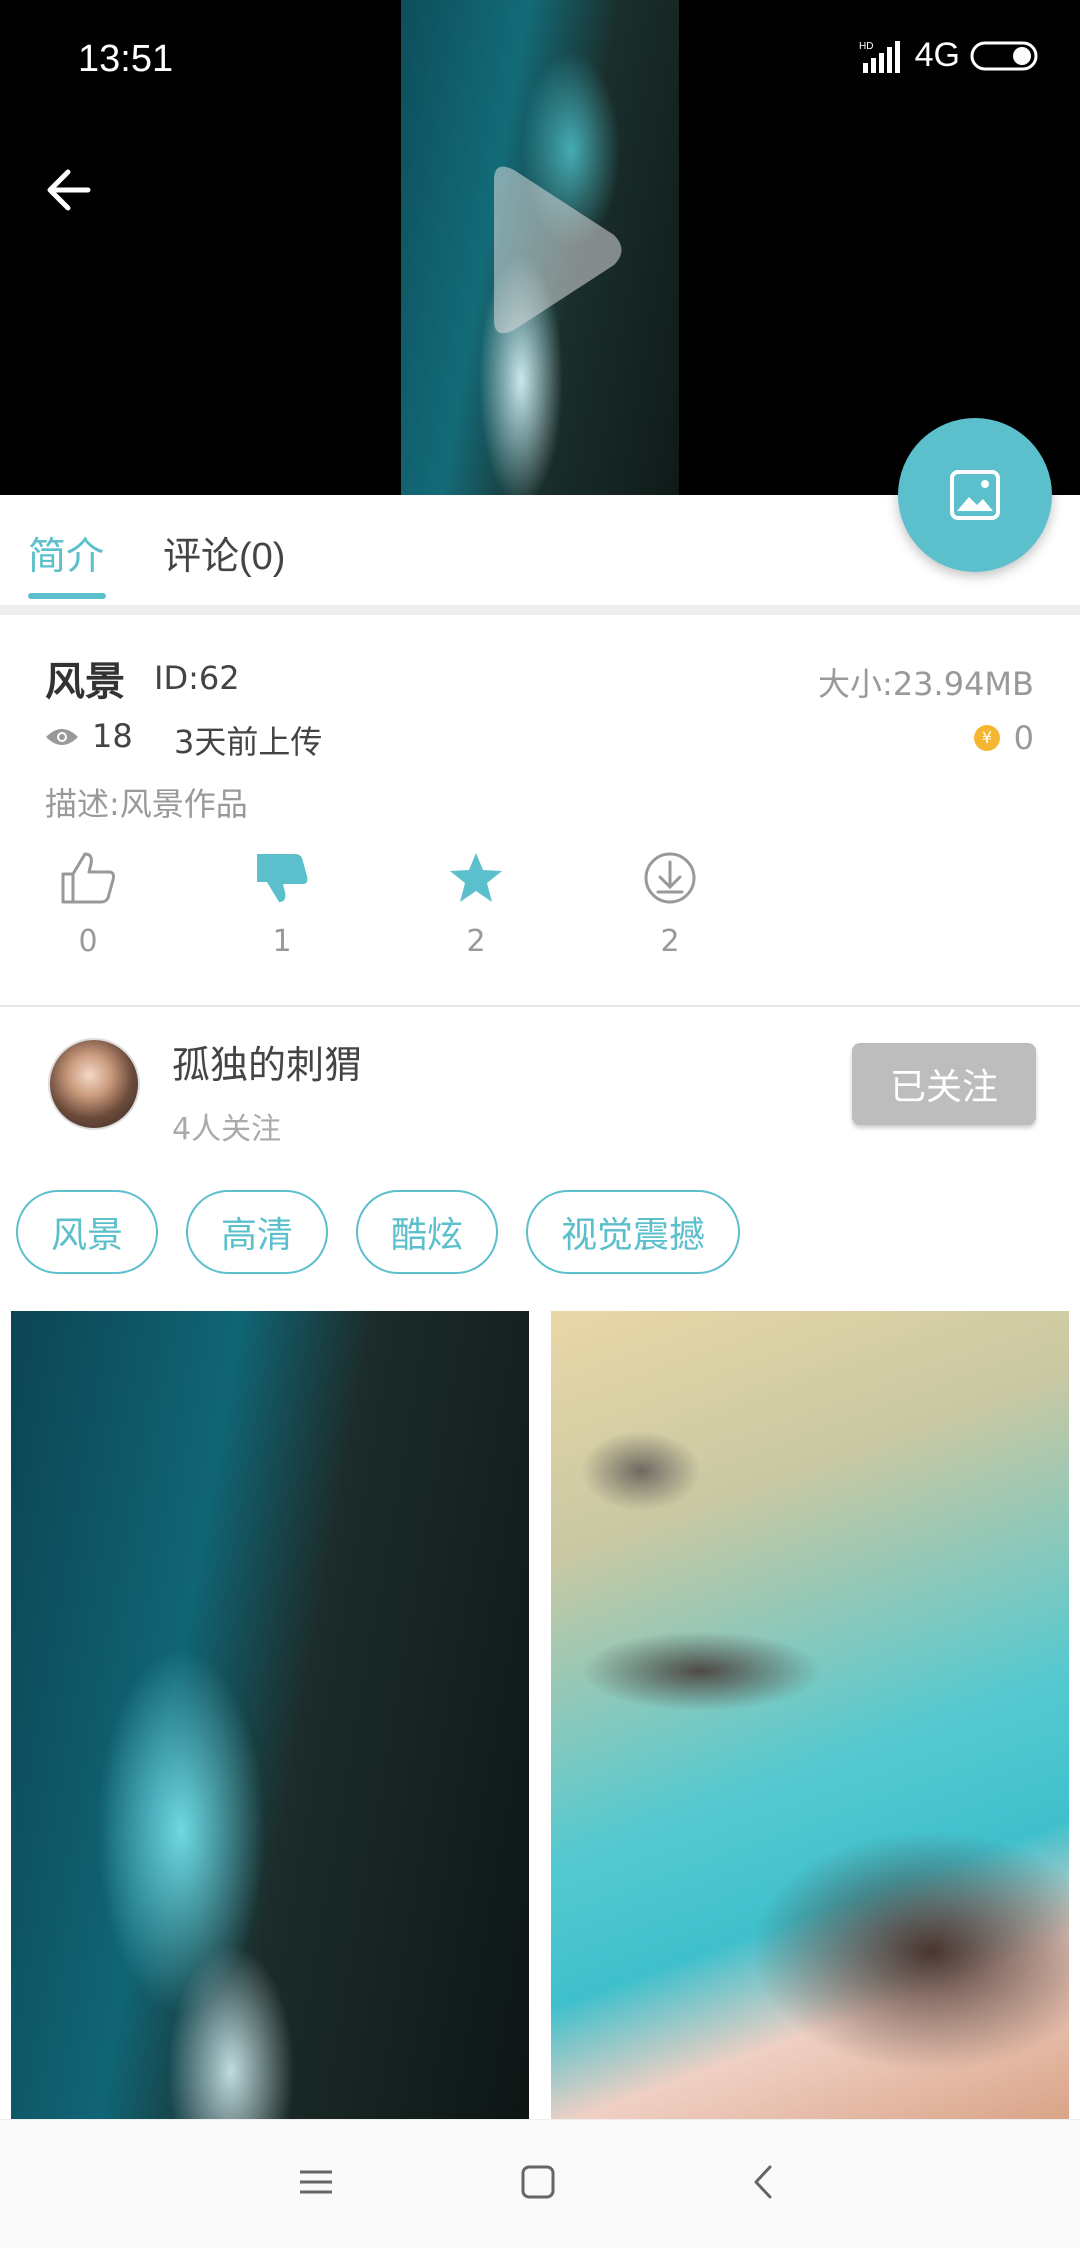  What do you see at coordinates (476, 904) in the screenshot?
I see `favorite-button: 2` at bounding box center [476, 904].